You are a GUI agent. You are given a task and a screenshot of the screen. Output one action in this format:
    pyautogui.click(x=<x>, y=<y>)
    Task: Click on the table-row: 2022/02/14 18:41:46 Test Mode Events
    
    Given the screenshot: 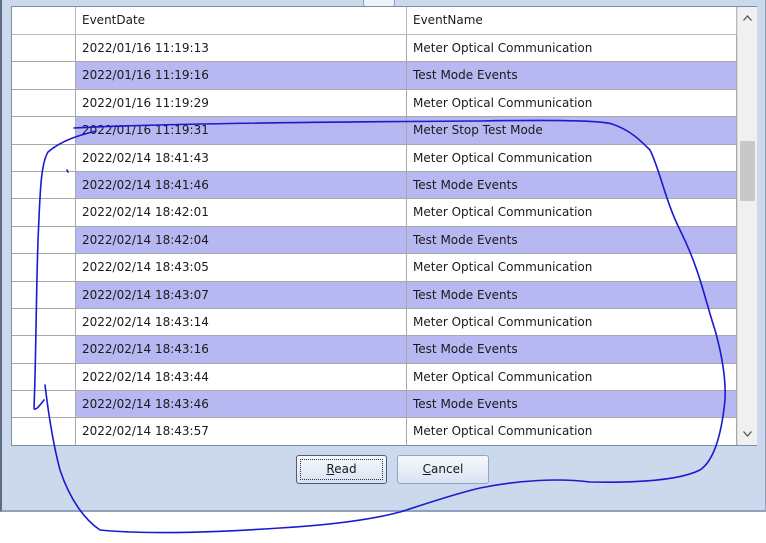 What is the action you would take?
    pyautogui.click(x=374, y=185)
    